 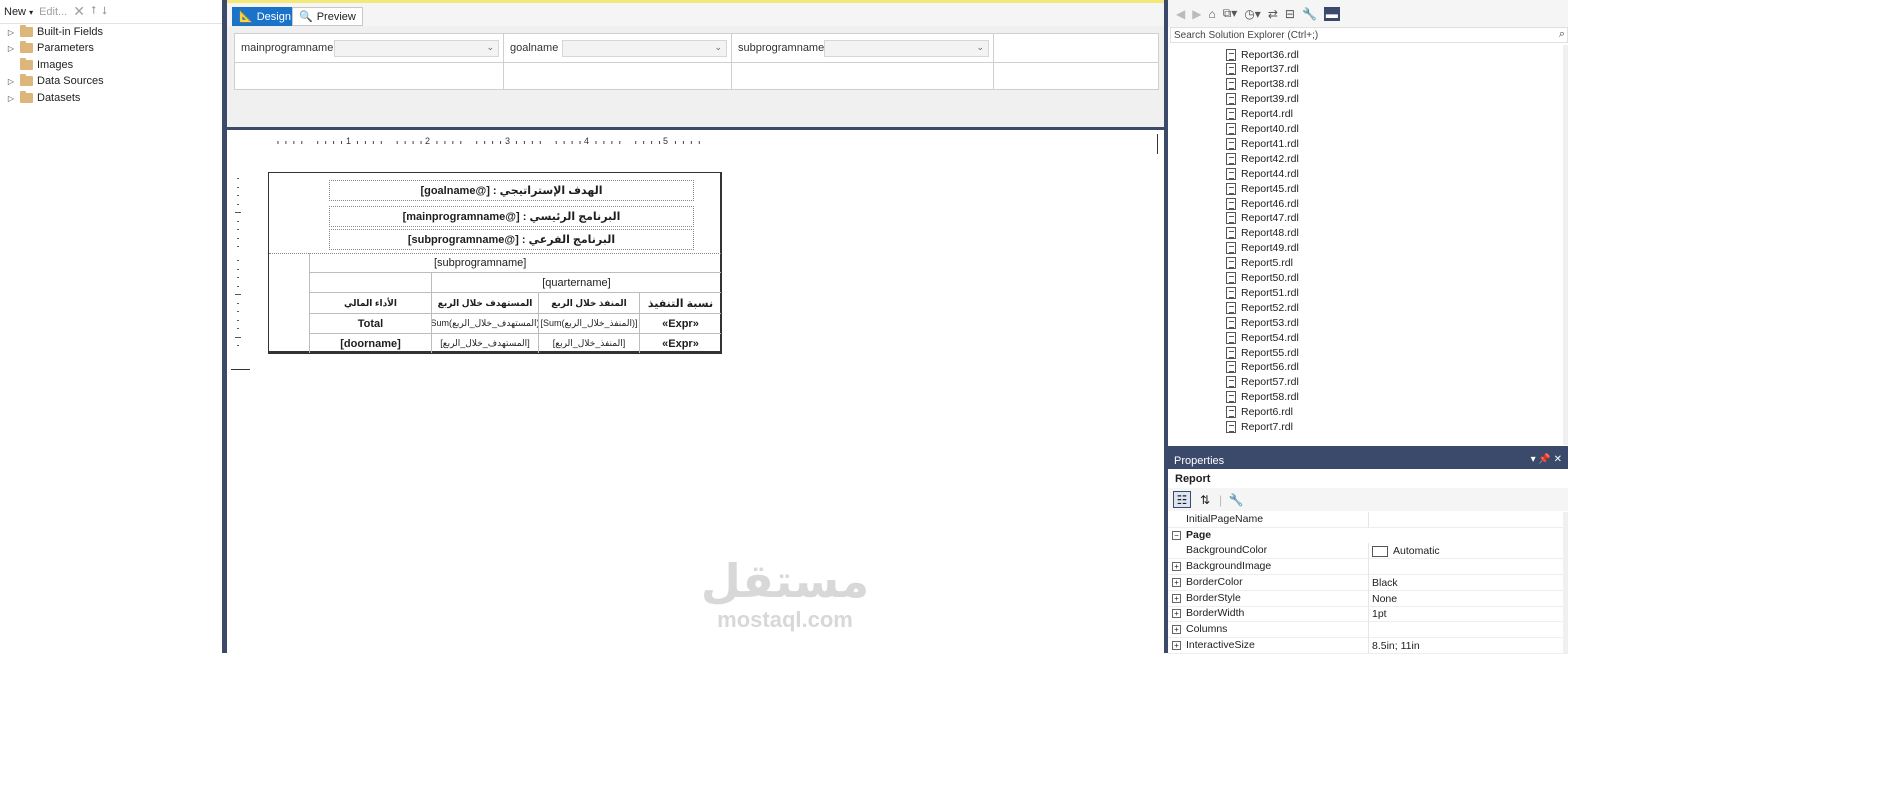 What do you see at coordinates (1368, 582) in the screenshot?
I see `property-row: + BorderColor Black` at bounding box center [1368, 582].